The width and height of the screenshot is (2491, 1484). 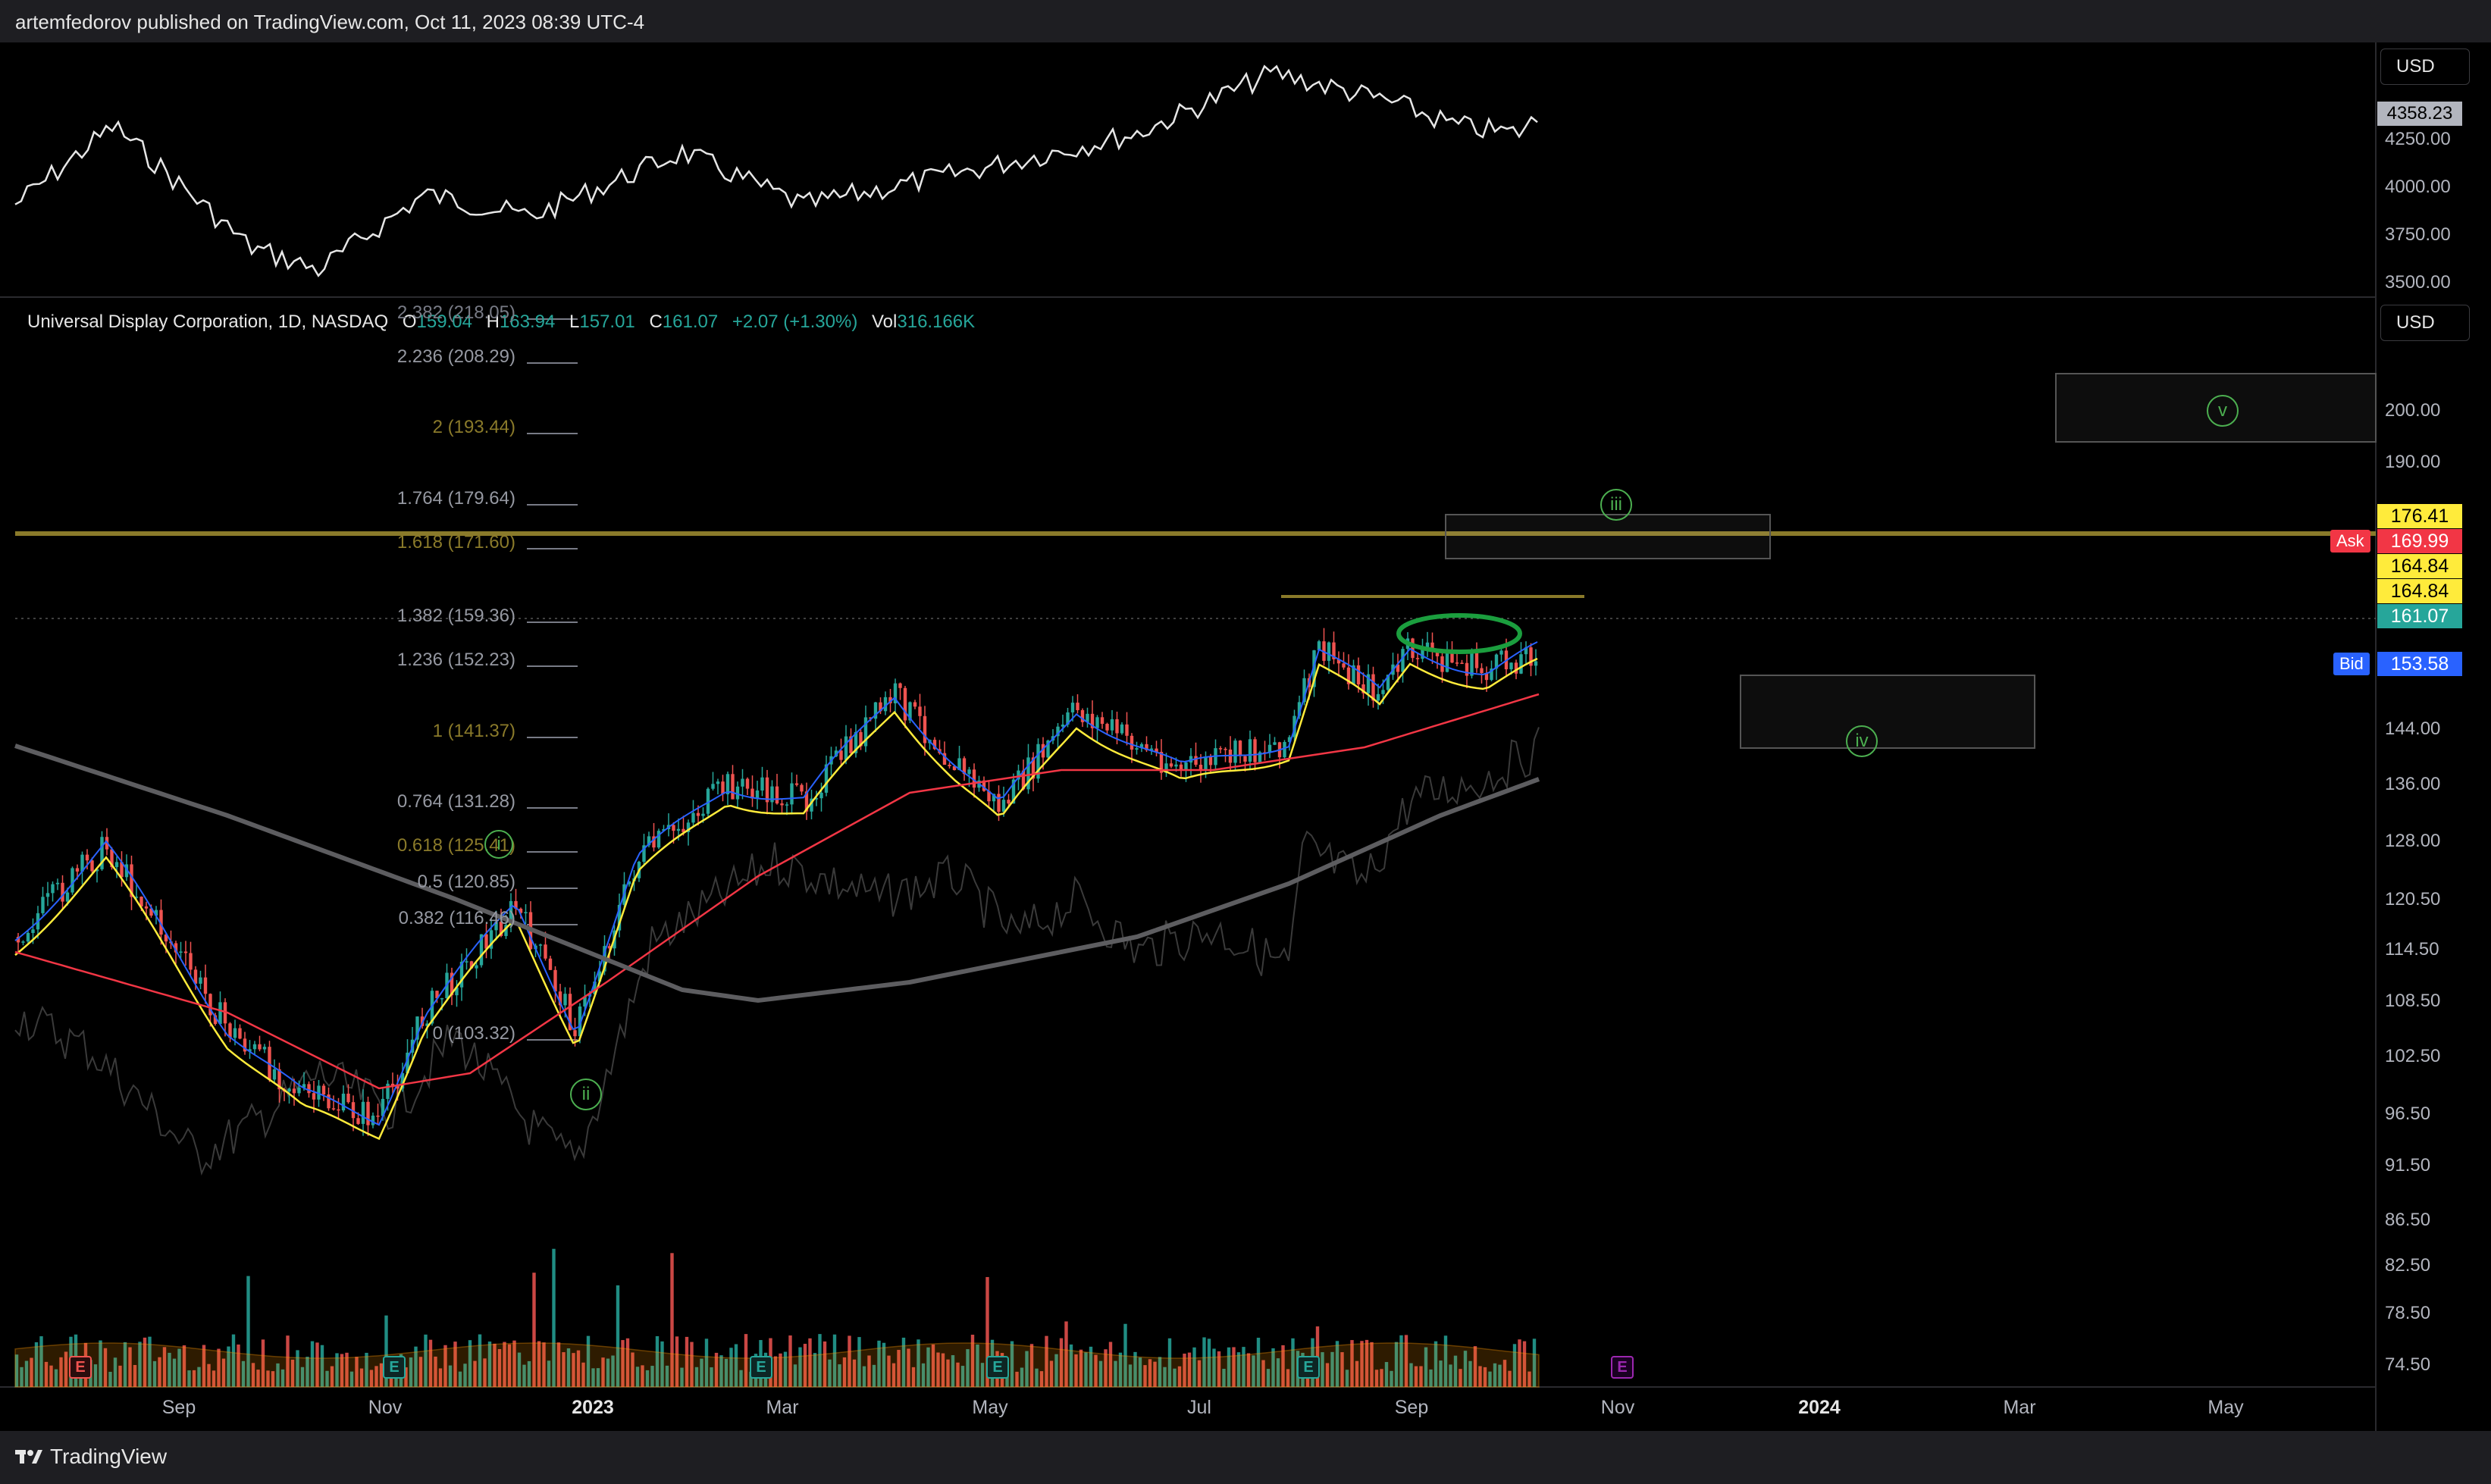 What do you see at coordinates (2425, 67) in the screenshot?
I see `upper-currency-button: USD` at bounding box center [2425, 67].